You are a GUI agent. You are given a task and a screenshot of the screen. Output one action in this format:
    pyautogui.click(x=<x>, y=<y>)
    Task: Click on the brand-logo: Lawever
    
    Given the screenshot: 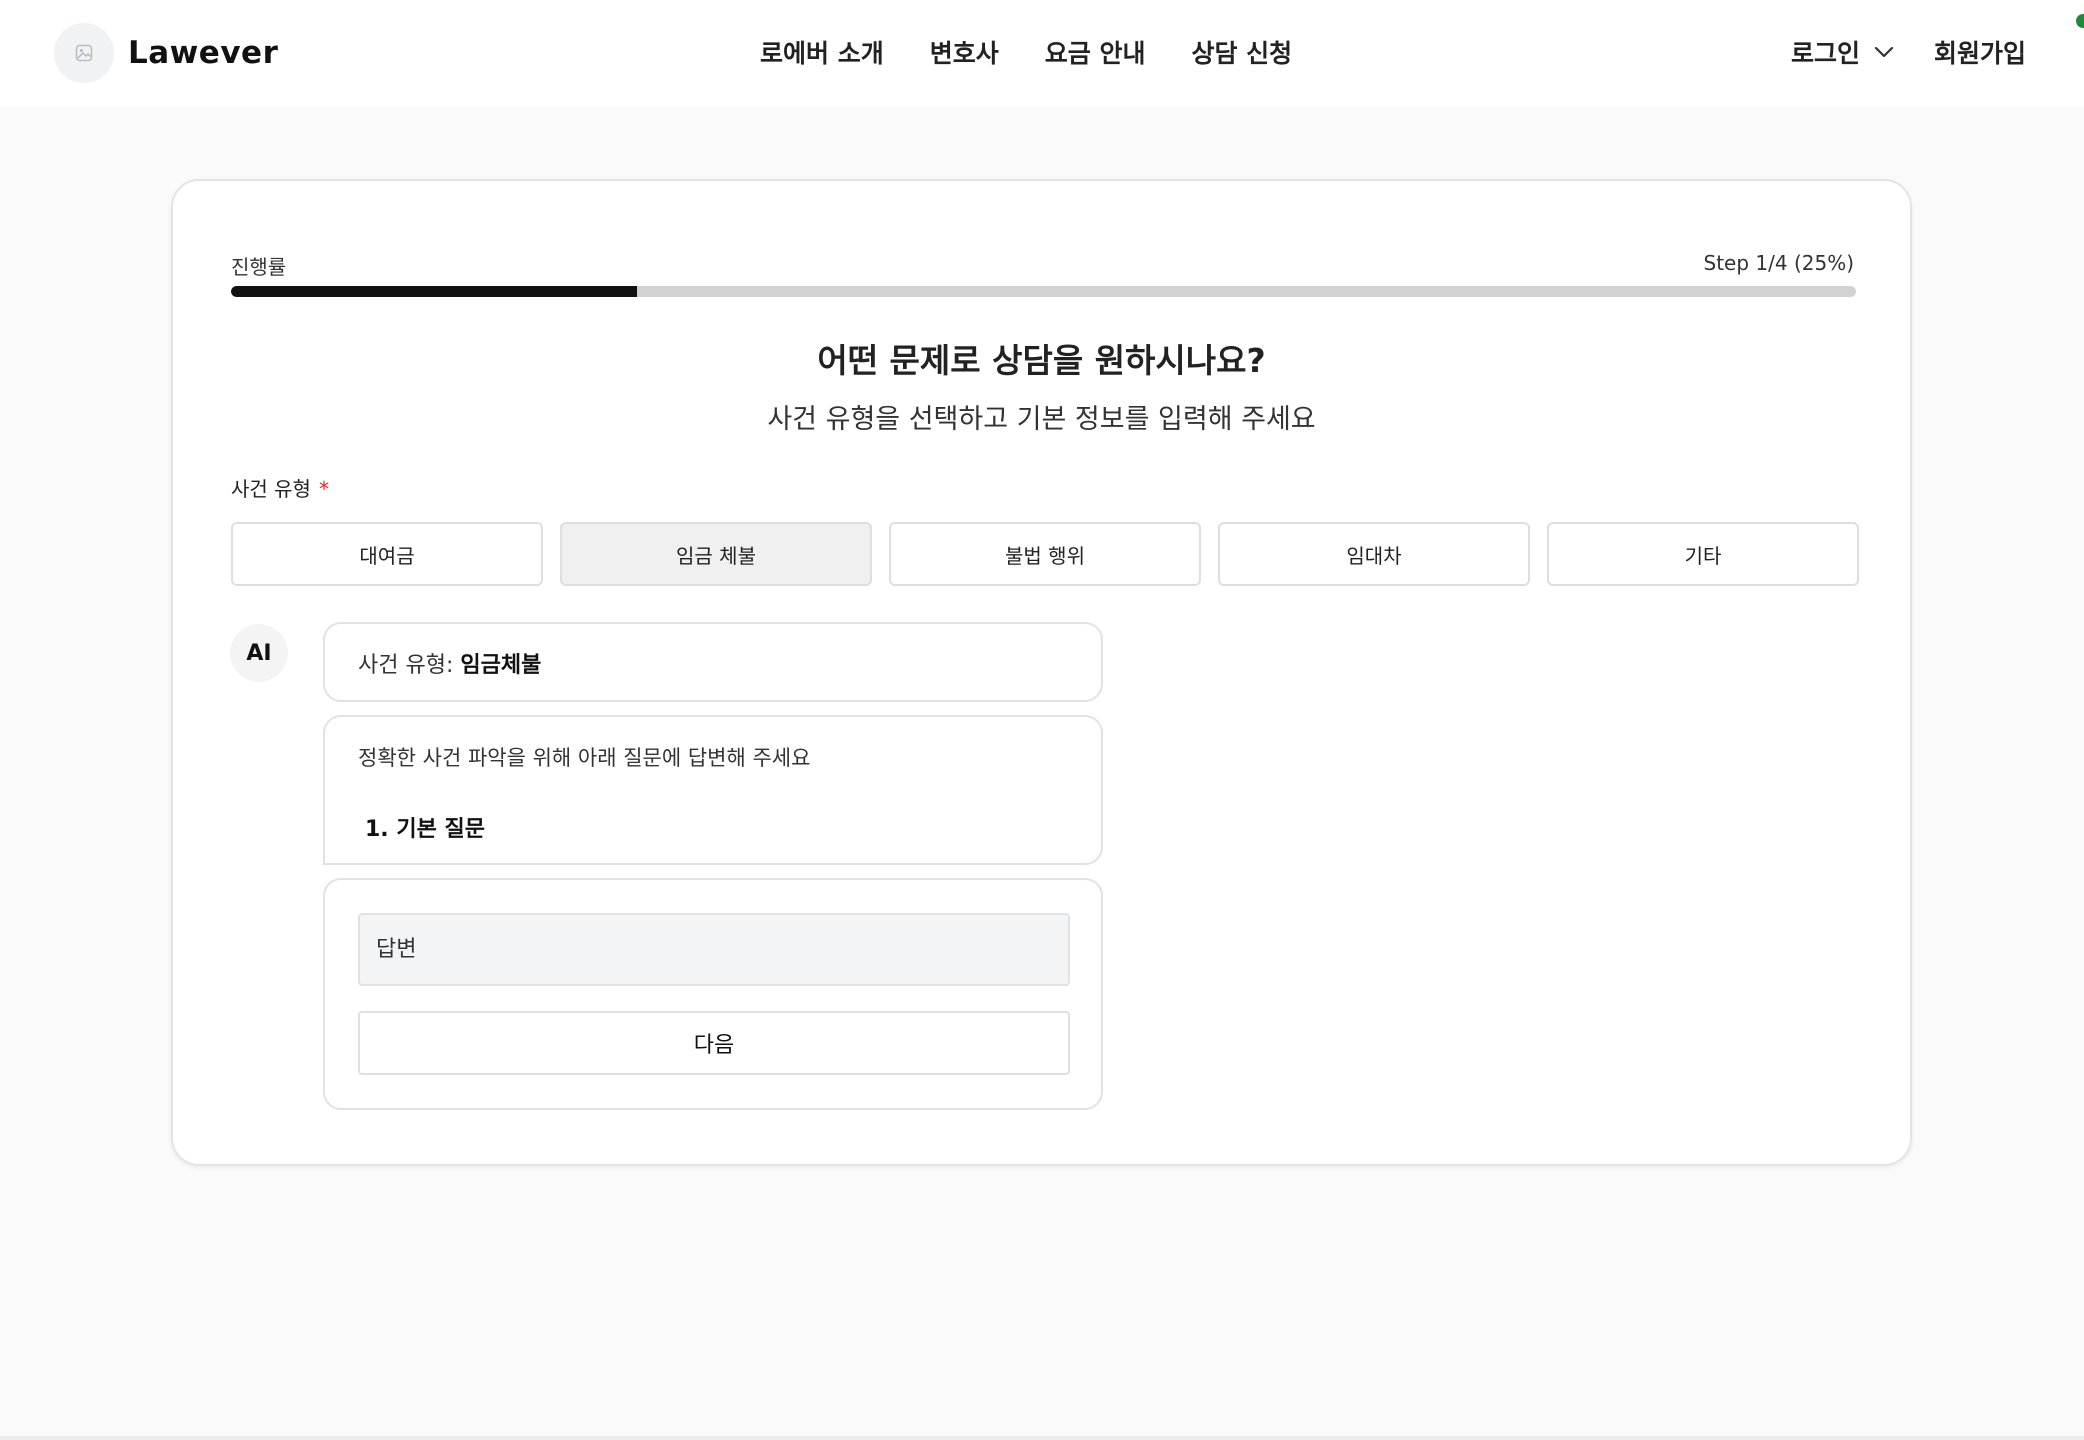 What is the action you would take?
    pyautogui.click(x=166, y=53)
    